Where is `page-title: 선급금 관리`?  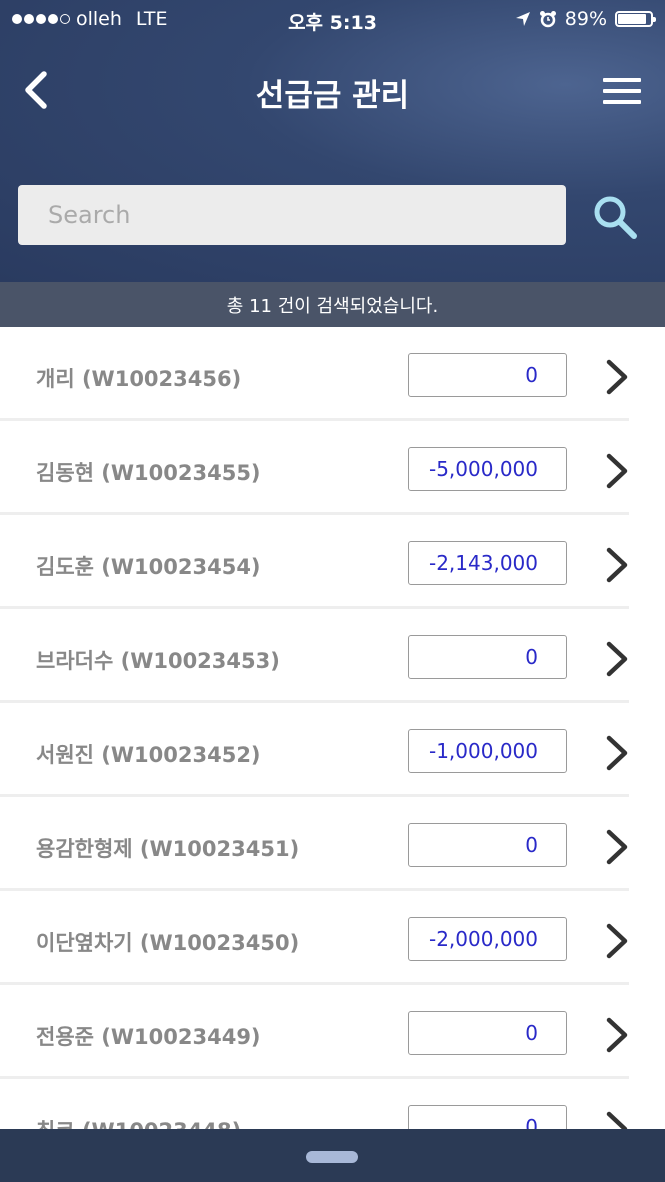 page-title: 선급금 관리 is located at coordinates (332, 96).